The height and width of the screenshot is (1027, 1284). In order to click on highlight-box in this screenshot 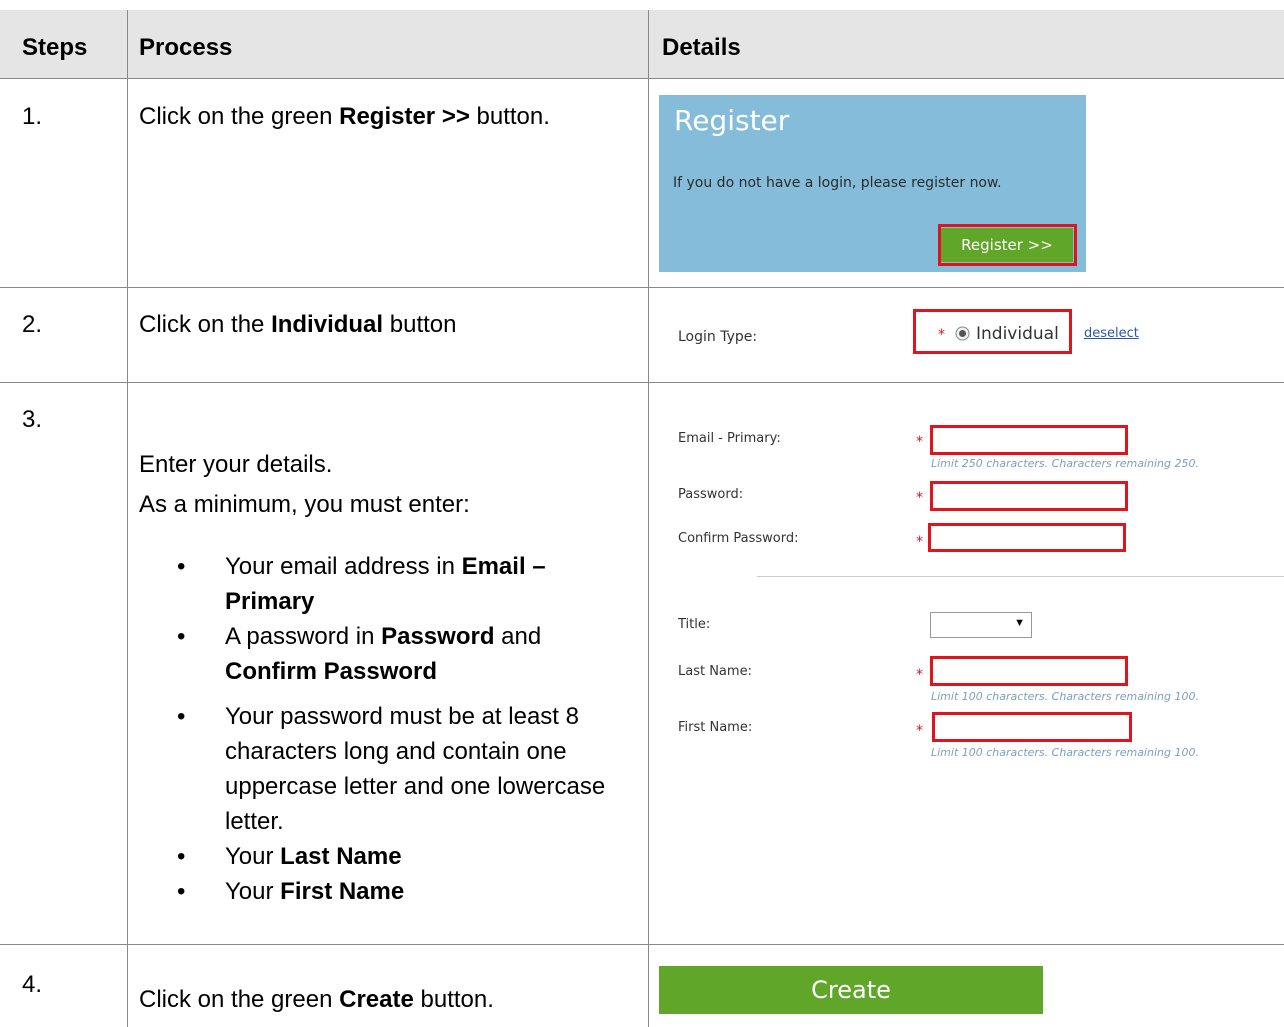, I will do `click(1007, 245)`.